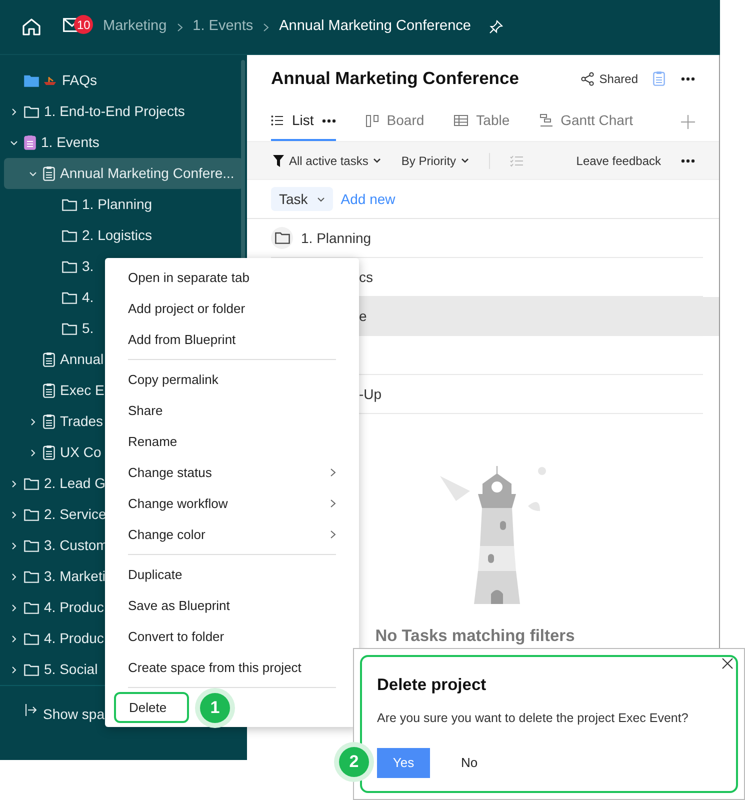 This screenshot has height=800, width=745. Describe the element at coordinates (366, 276) in the screenshot. I see `row-label: cs` at that location.